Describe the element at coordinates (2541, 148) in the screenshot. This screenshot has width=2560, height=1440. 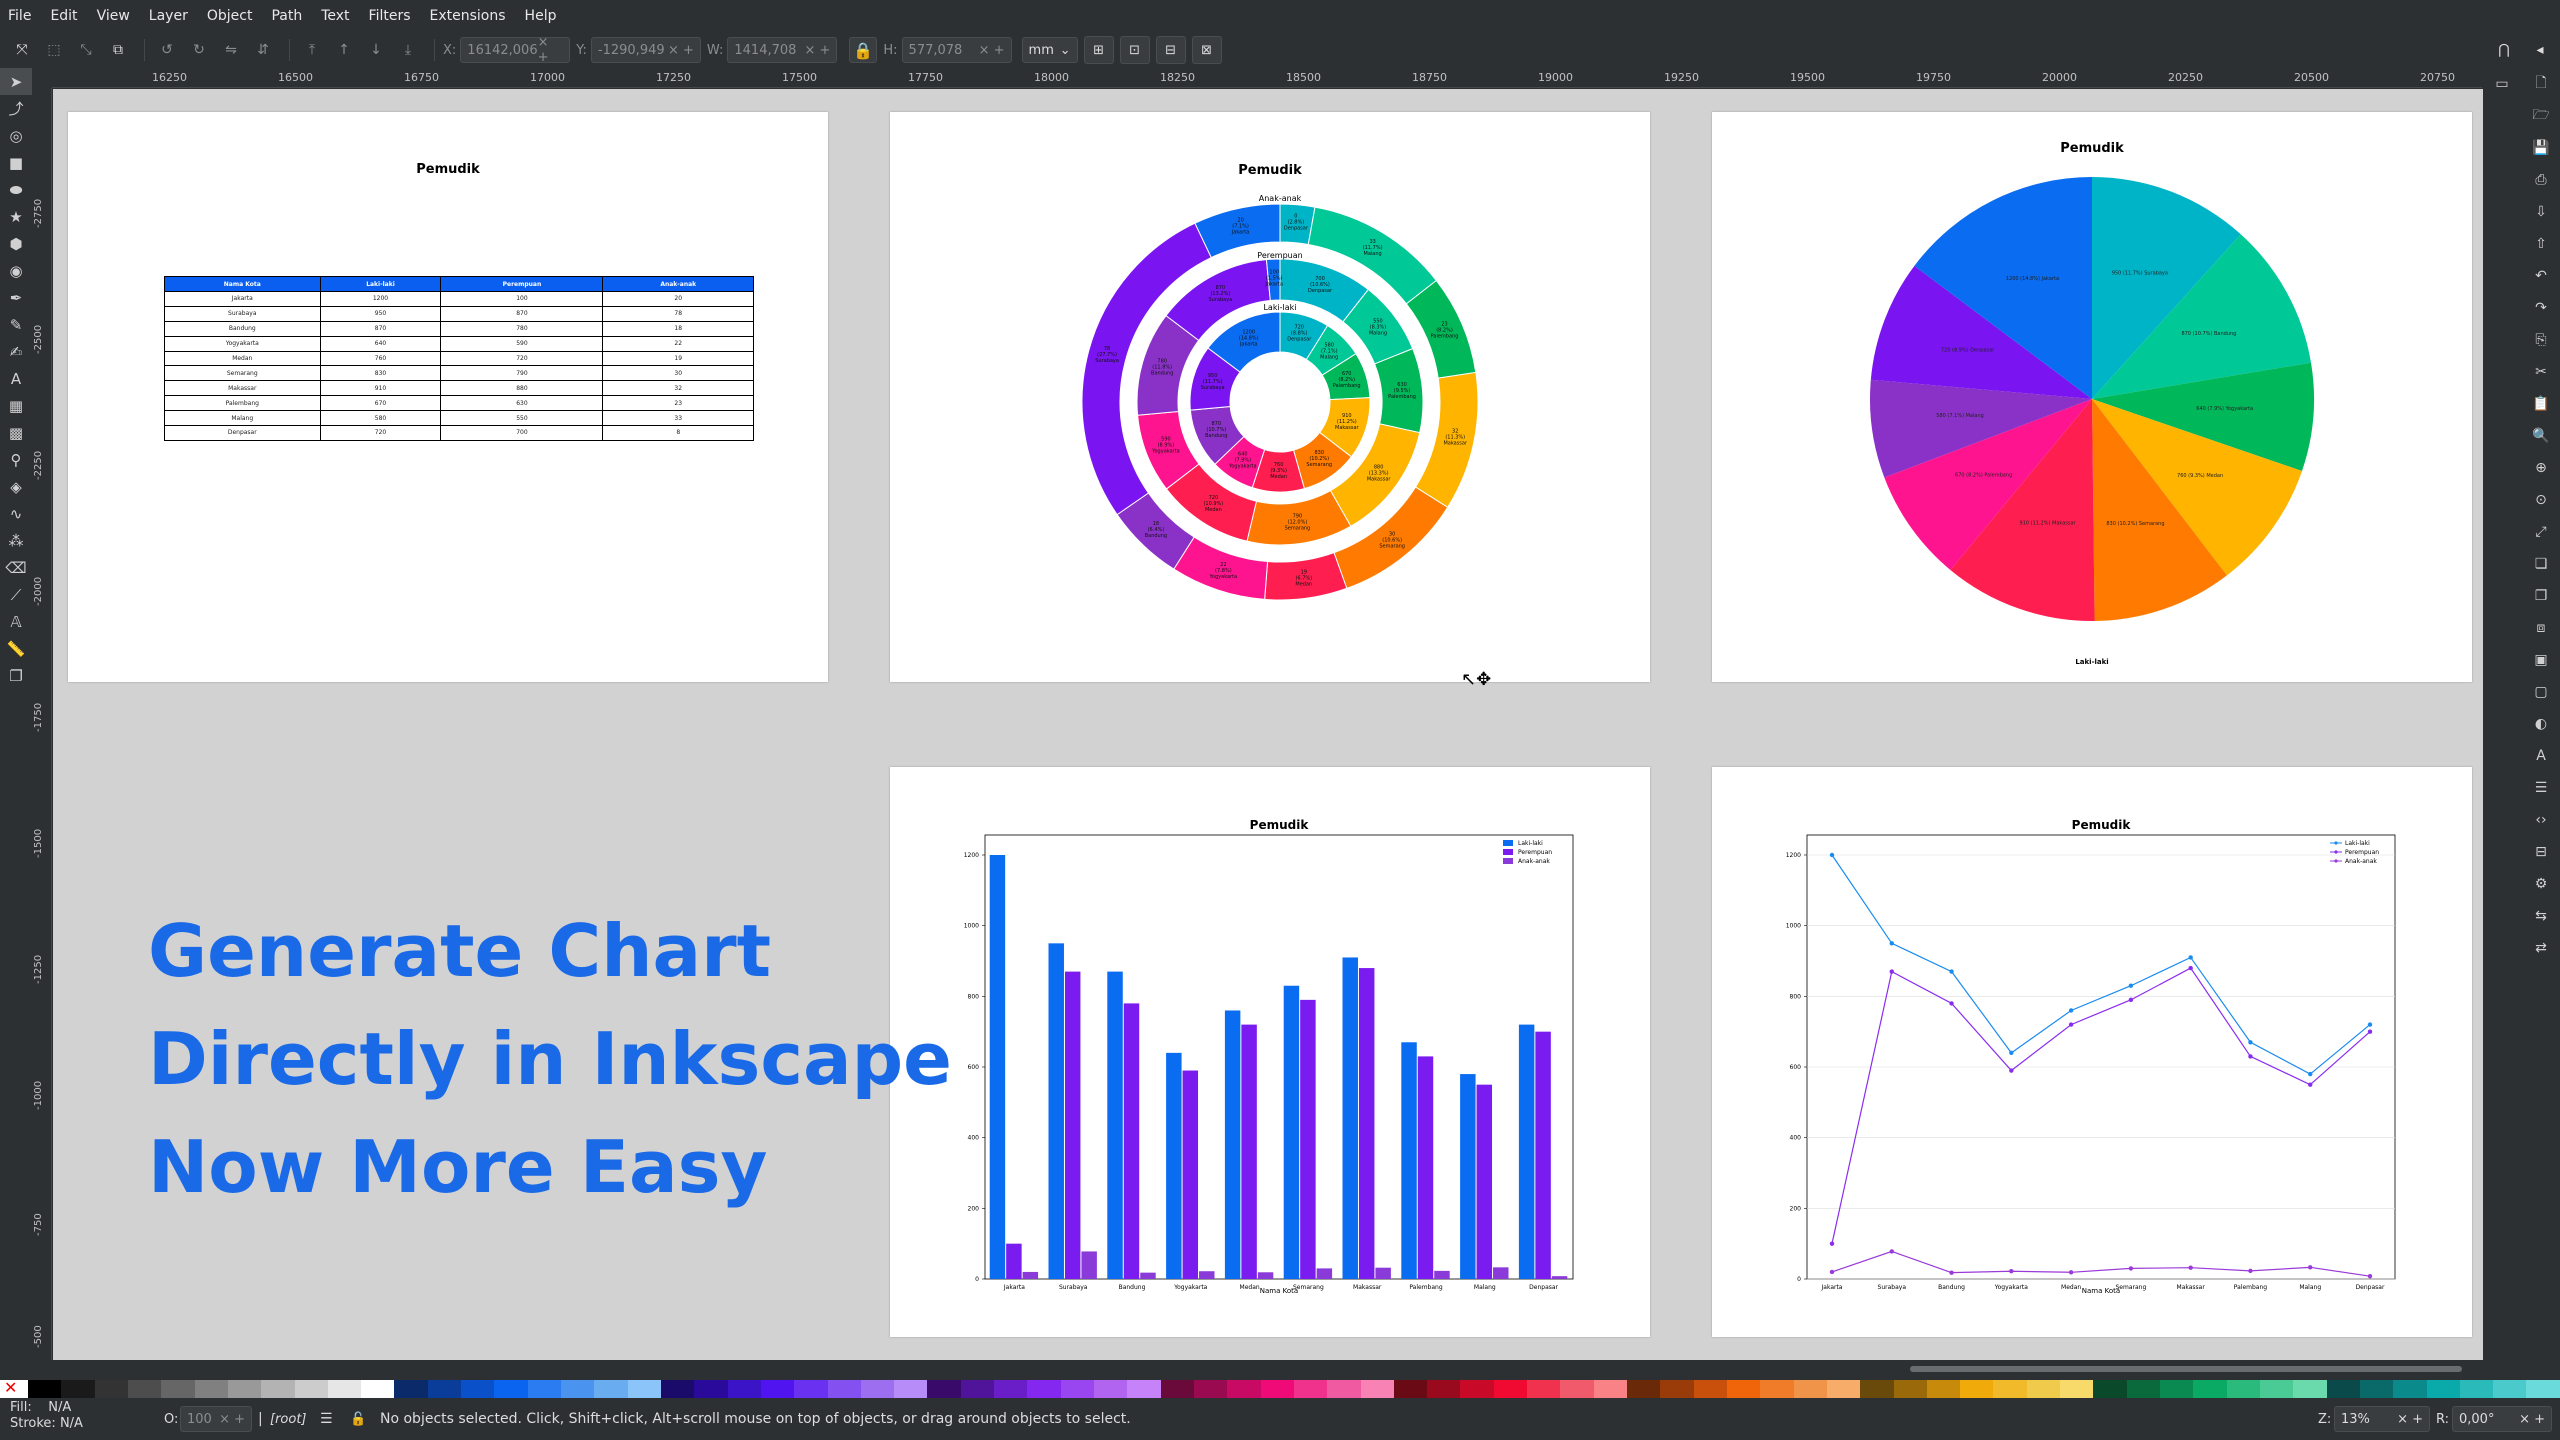
I see `save-icon: 💾` at that location.